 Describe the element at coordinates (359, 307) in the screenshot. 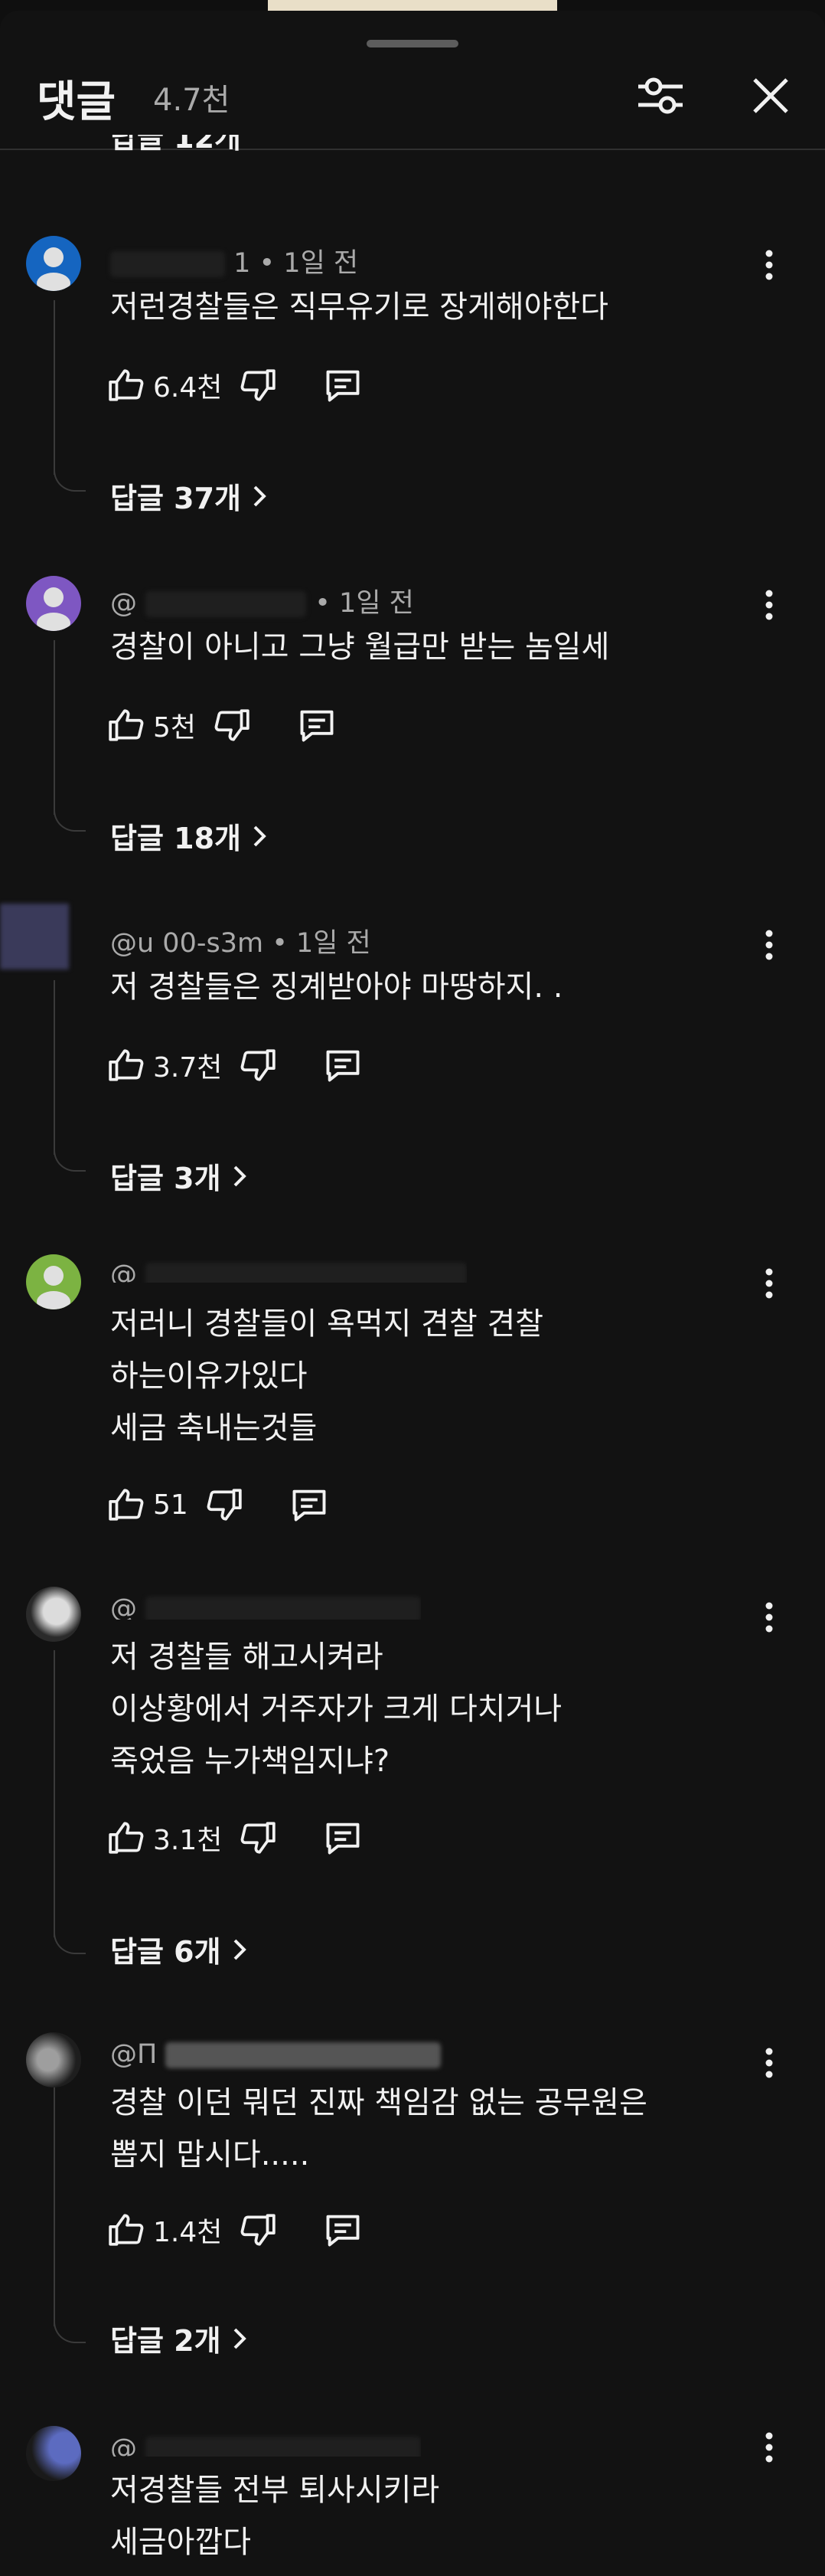

I see `comment-text: 저런경찰들은 직무유기로 장게해야한다` at that location.